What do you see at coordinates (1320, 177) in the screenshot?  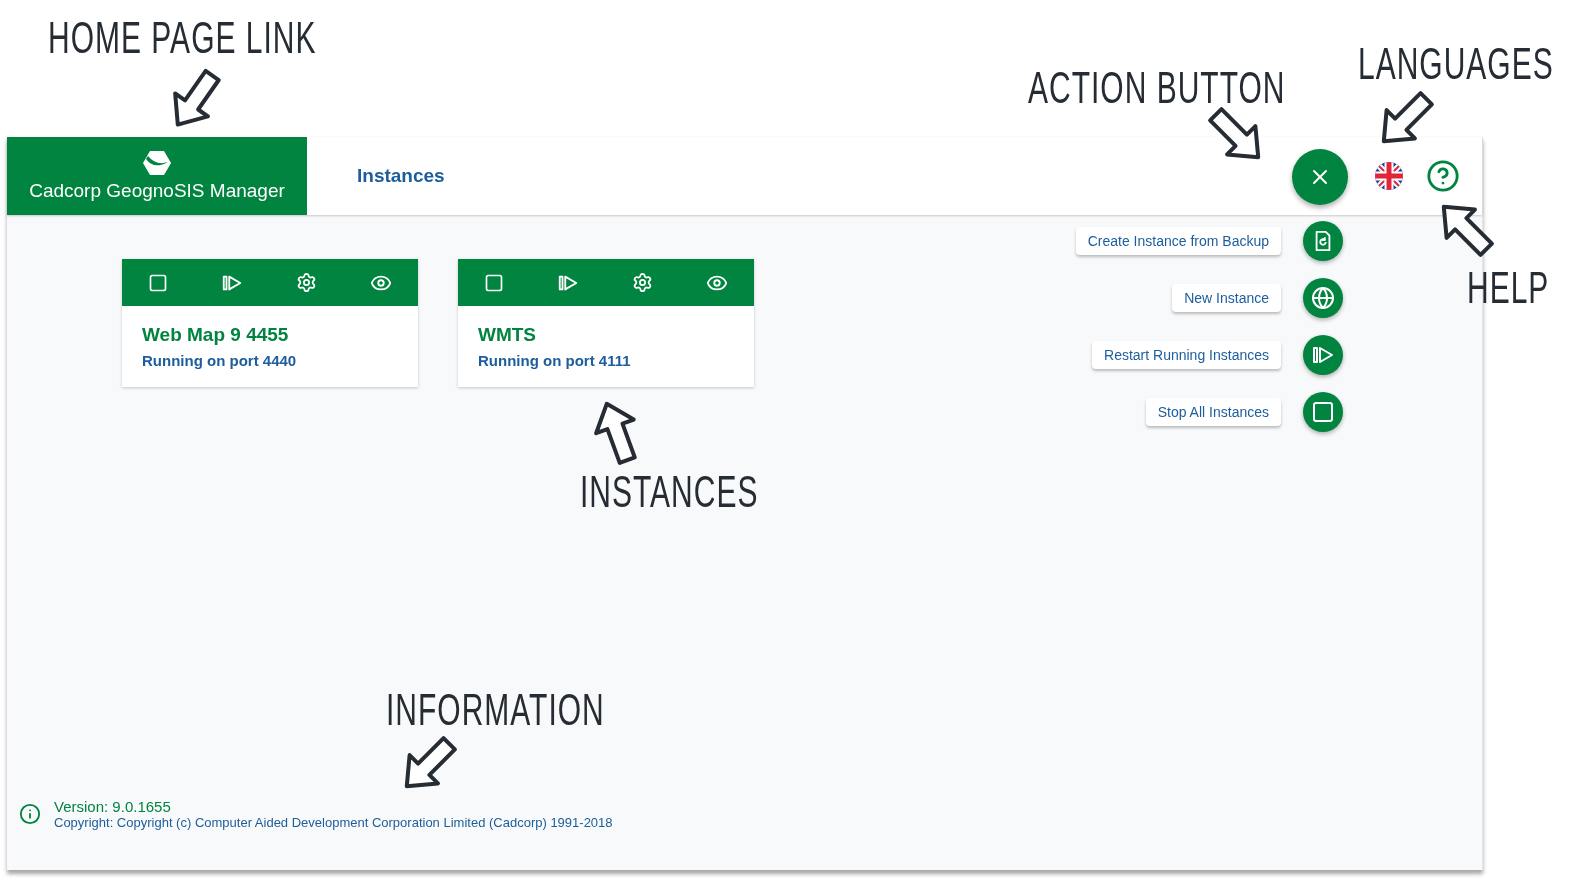 I see `action-button` at bounding box center [1320, 177].